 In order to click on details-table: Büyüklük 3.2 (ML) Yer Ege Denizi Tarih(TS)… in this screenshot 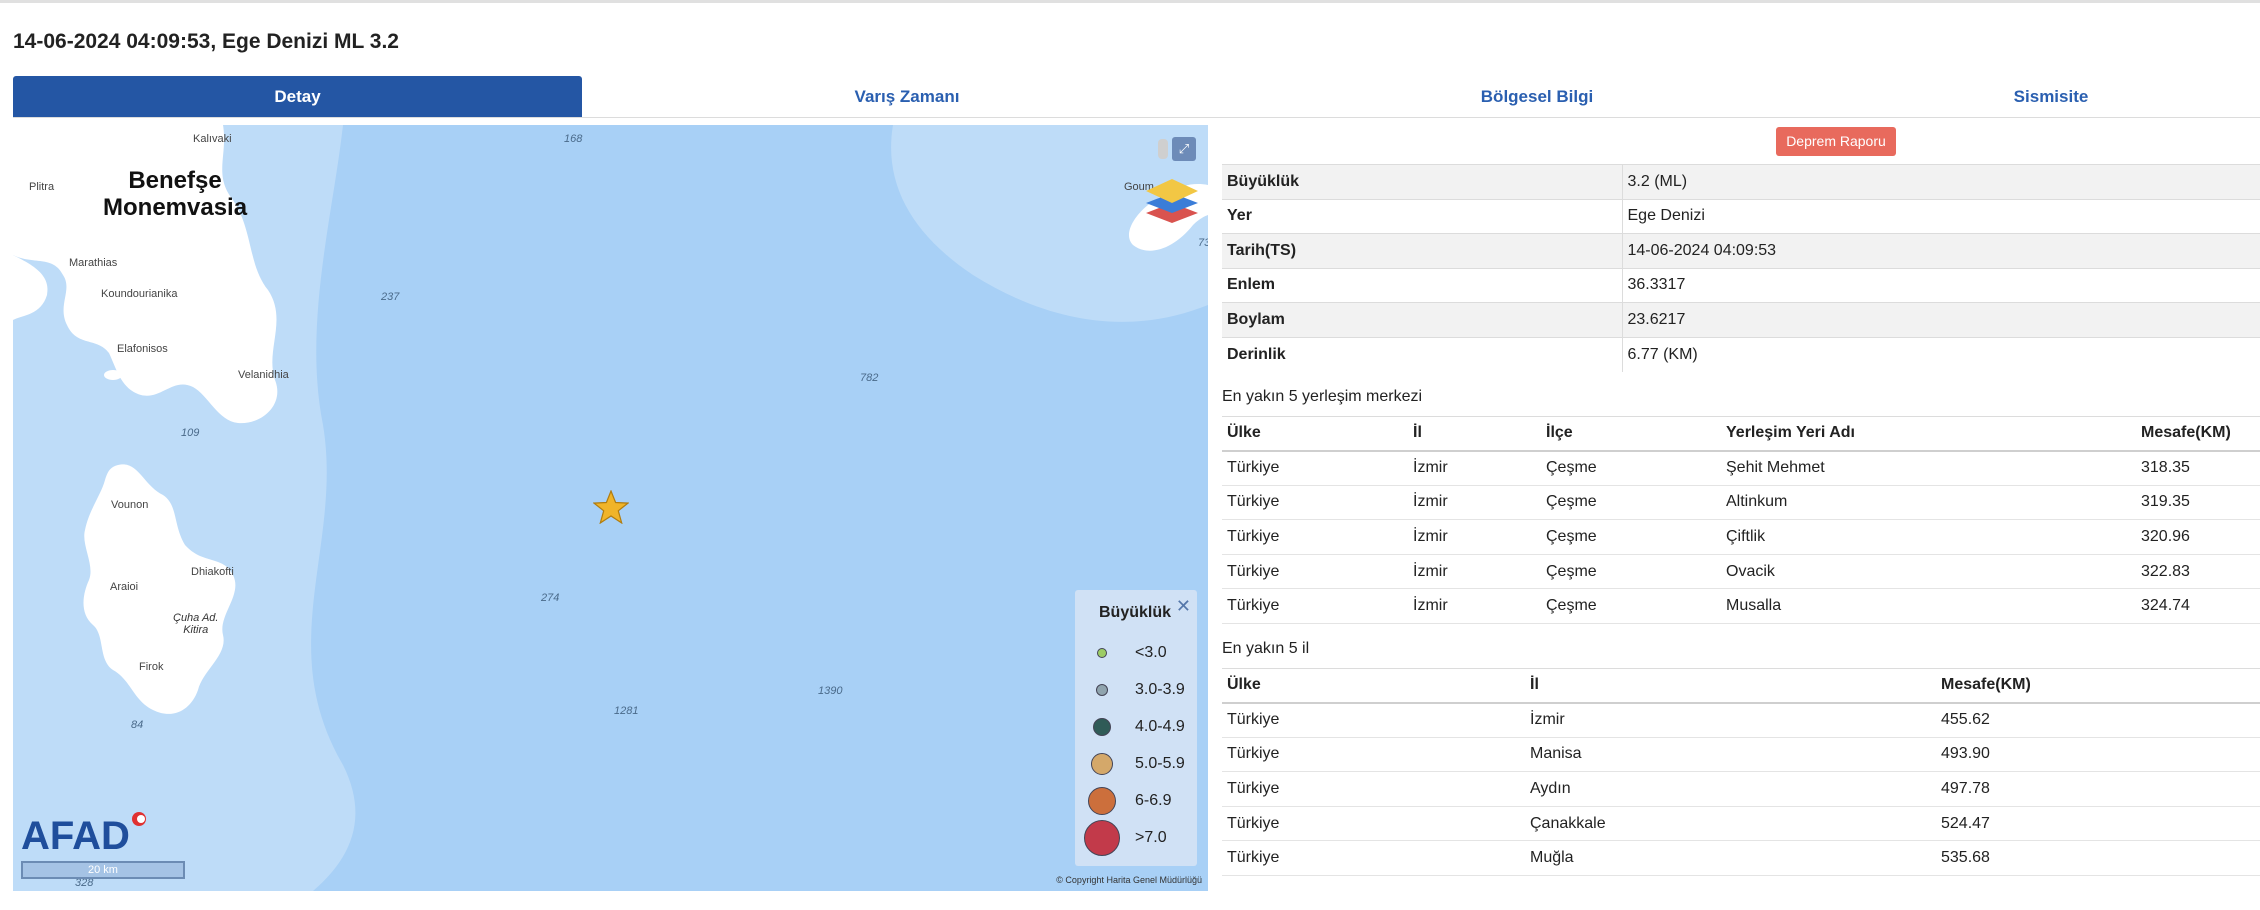, I will do `click(1741, 268)`.